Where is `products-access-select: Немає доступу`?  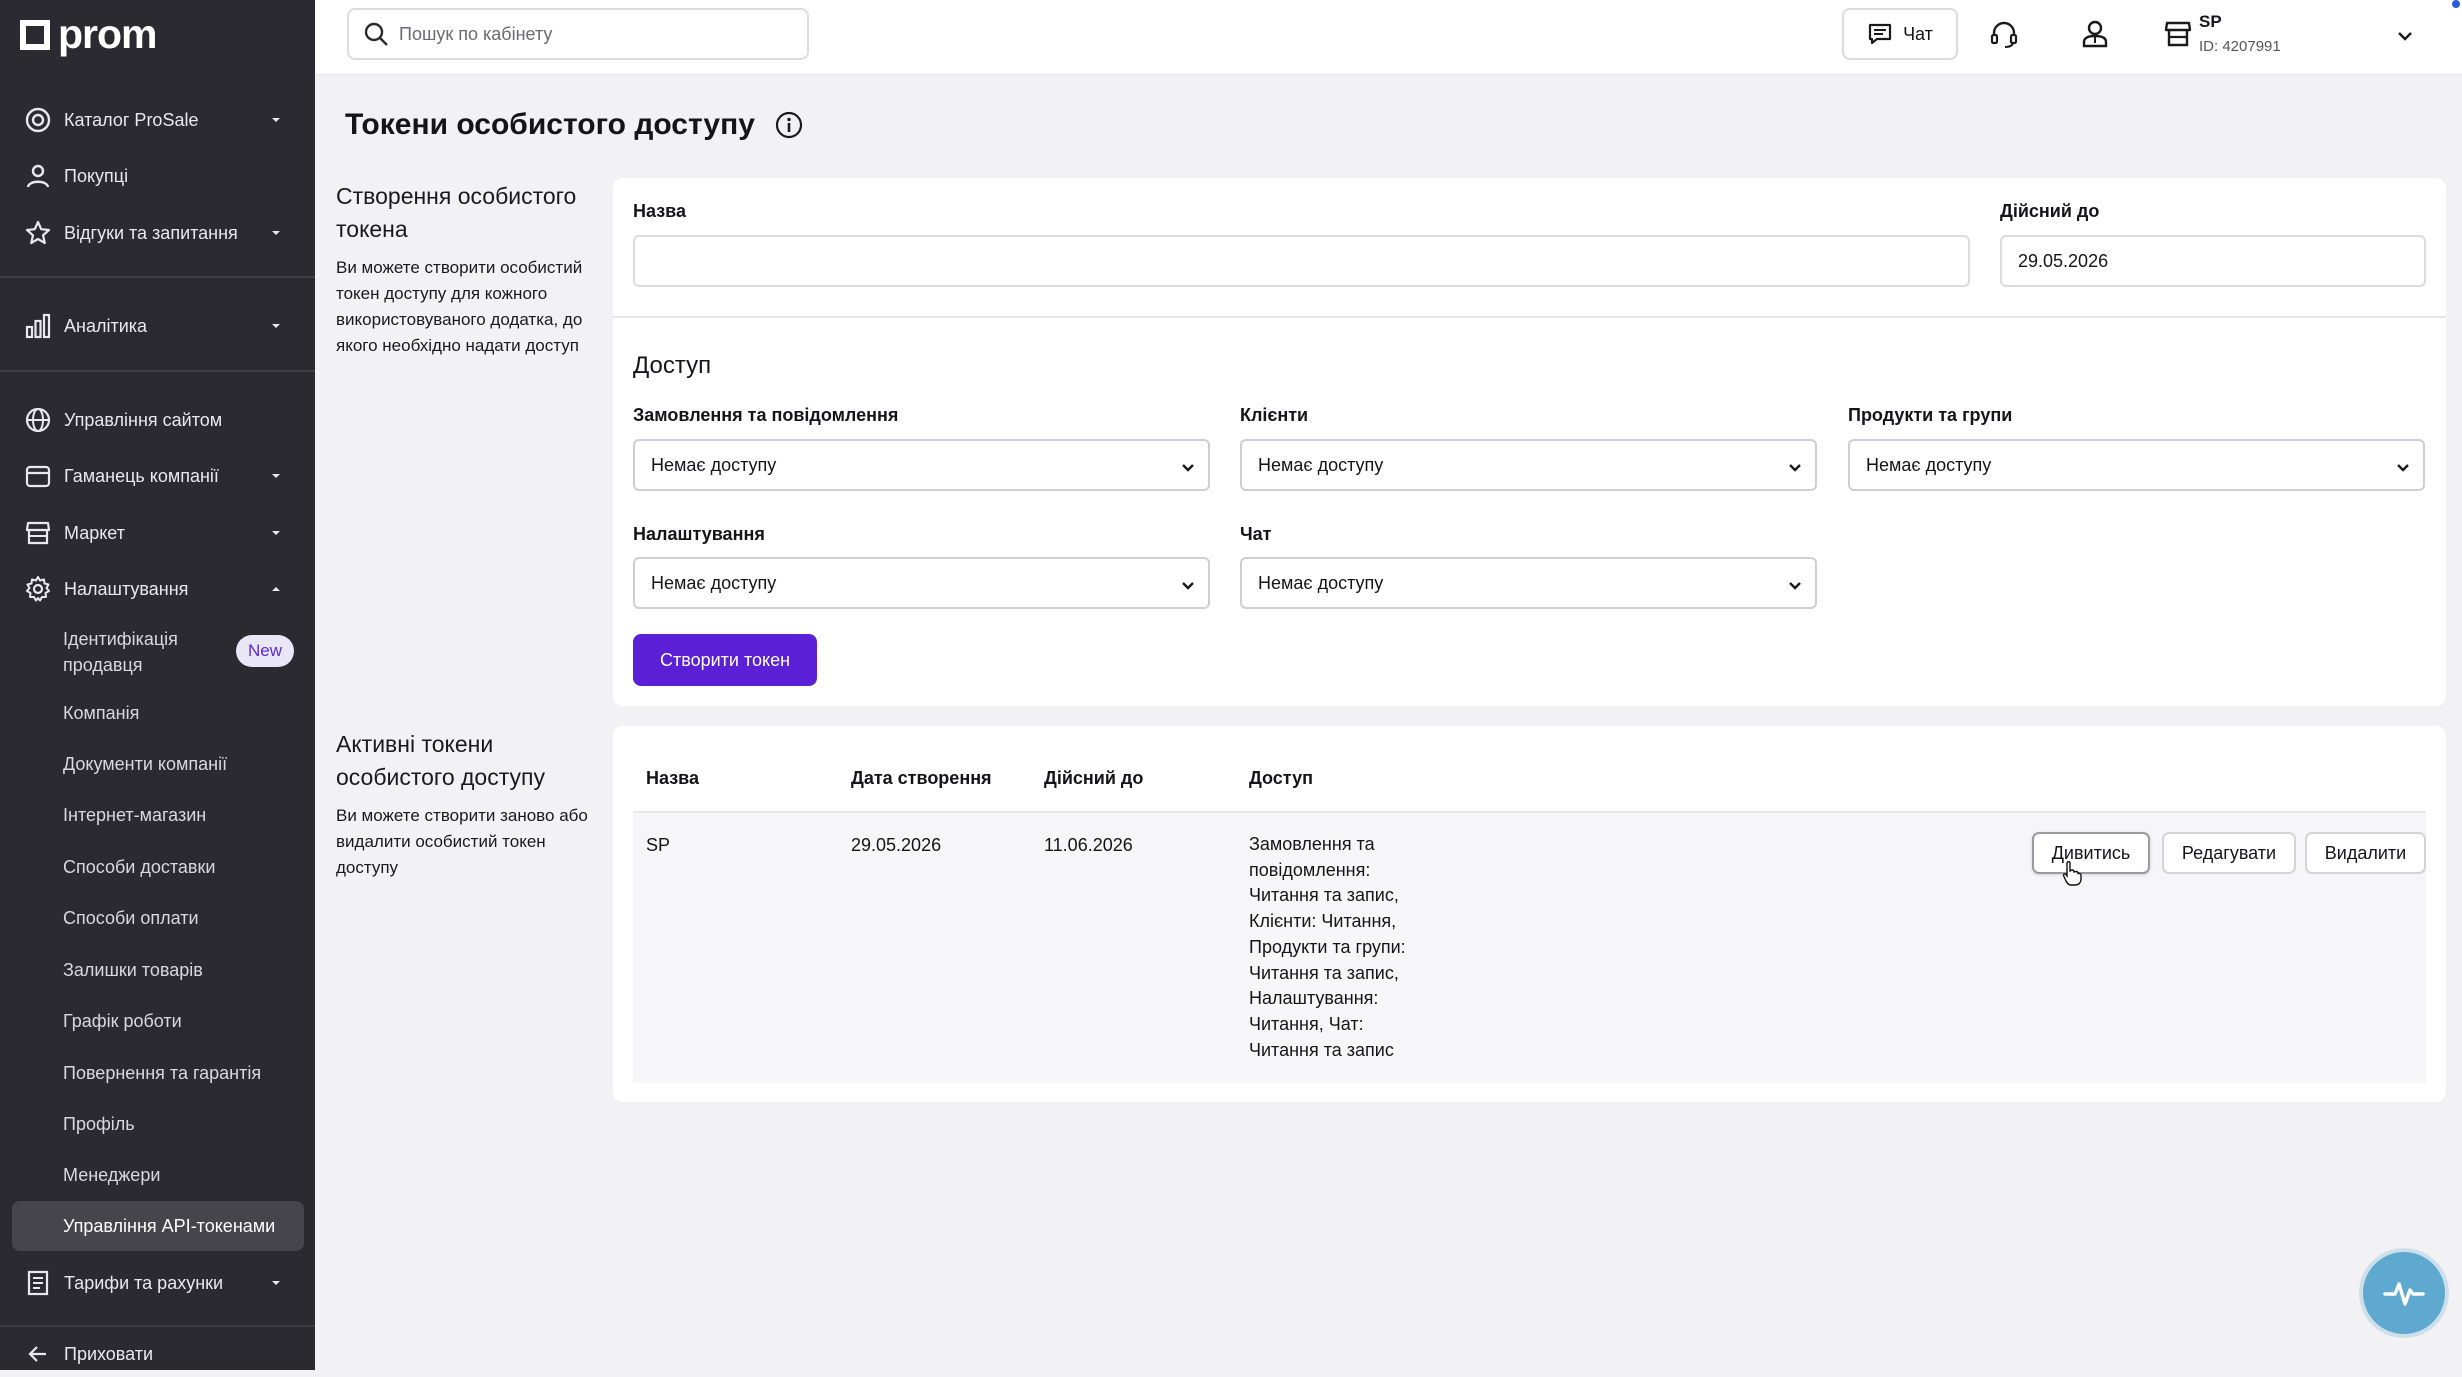 products-access-select: Немає доступу is located at coordinates (2136, 465).